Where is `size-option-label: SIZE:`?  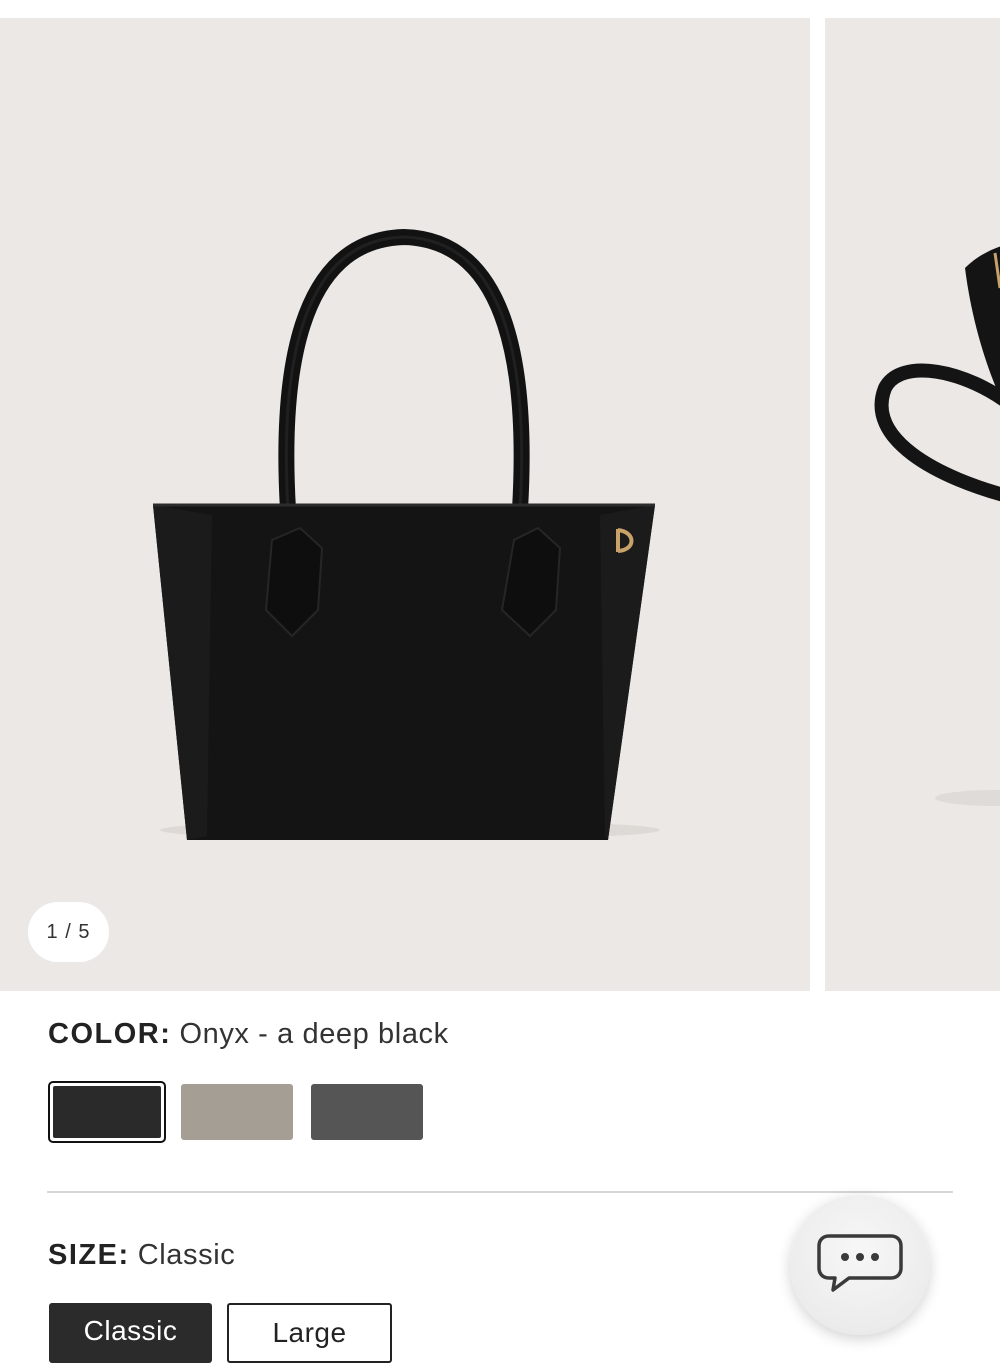
size-option-label: SIZE: is located at coordinates (89, 1255).